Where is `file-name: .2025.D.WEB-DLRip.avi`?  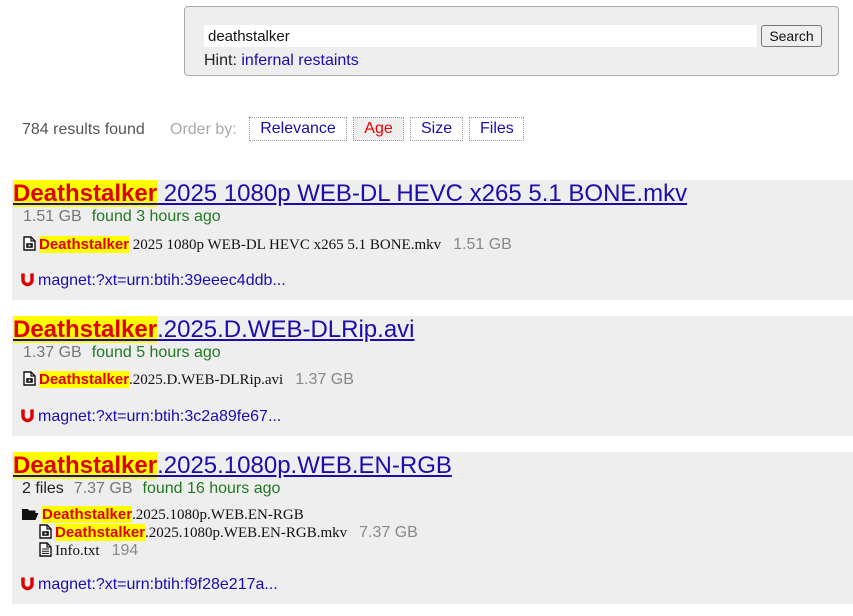 file-name: .2025.D.WEB-DLRip.avi is located at coordinates (206, 380).